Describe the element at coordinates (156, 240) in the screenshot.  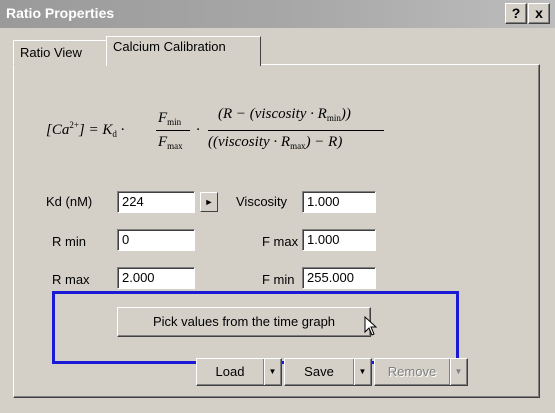
I see `rmin-input: 0` at that location.